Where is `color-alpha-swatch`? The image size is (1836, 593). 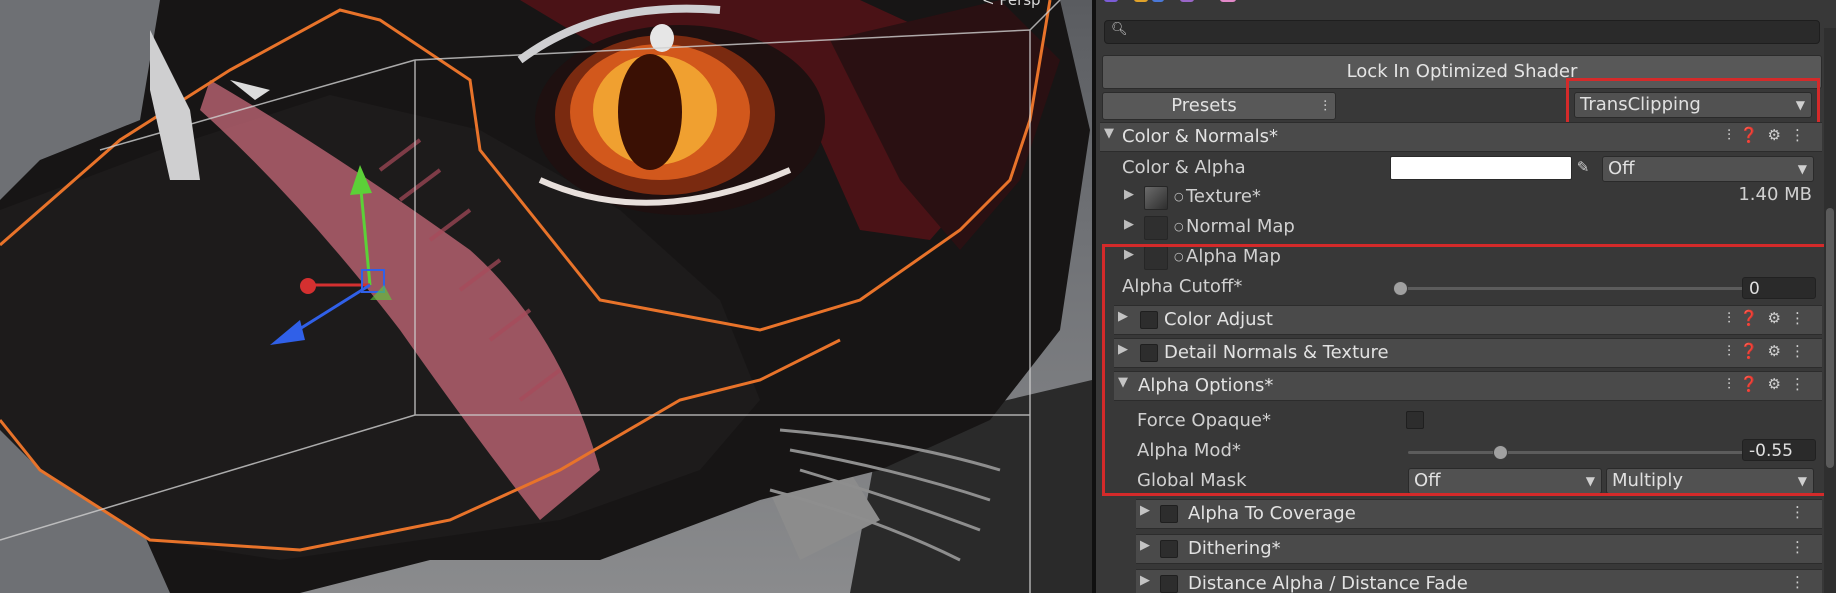
color-alpha-swatch is located at coordinates (1481, 168).